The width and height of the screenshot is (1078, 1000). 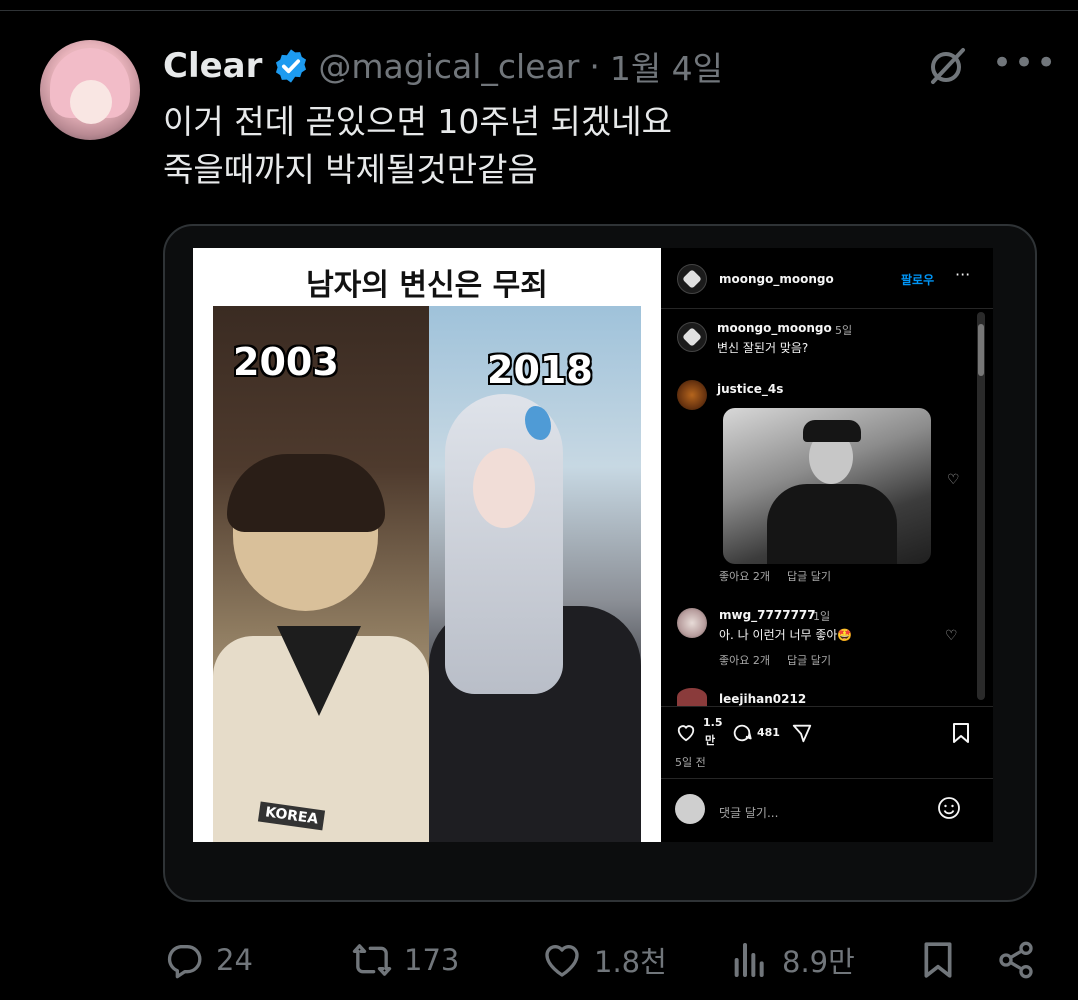 I want to click on ig-header-divider, so click(x=827, y=308).